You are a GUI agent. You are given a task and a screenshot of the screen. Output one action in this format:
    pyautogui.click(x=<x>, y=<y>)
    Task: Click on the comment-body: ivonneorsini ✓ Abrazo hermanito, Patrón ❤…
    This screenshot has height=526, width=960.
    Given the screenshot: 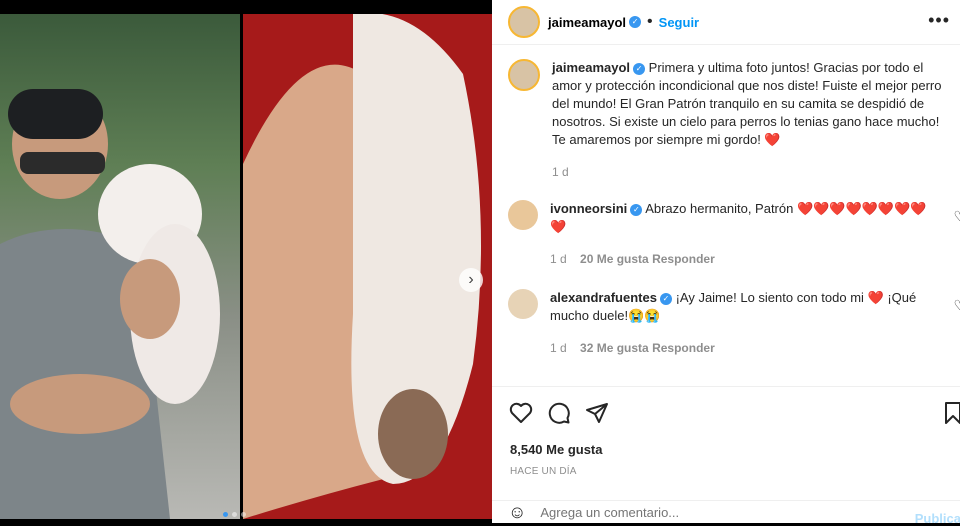 What is the action you would take?
    pyautogui.click(x=745, y=234)
    